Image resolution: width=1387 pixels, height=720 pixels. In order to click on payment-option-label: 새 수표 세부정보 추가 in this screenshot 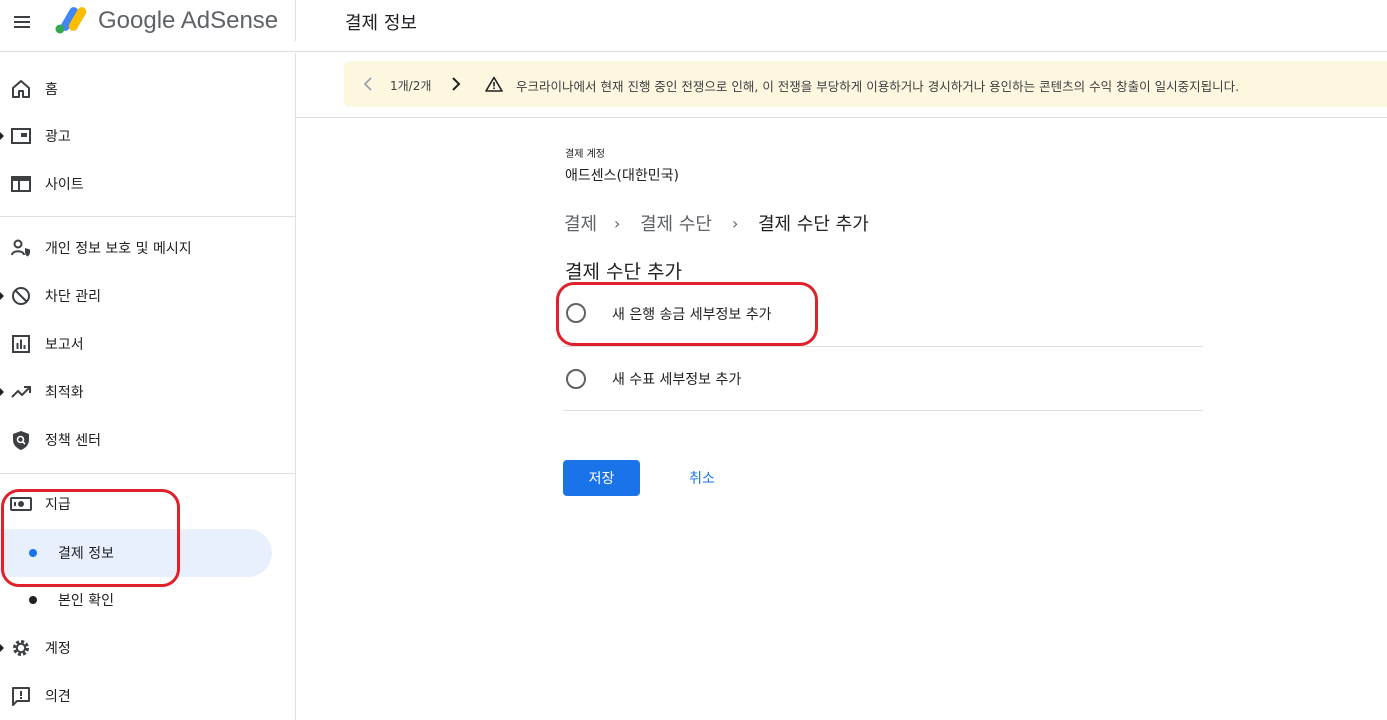, I will do `click(677, 380)`.